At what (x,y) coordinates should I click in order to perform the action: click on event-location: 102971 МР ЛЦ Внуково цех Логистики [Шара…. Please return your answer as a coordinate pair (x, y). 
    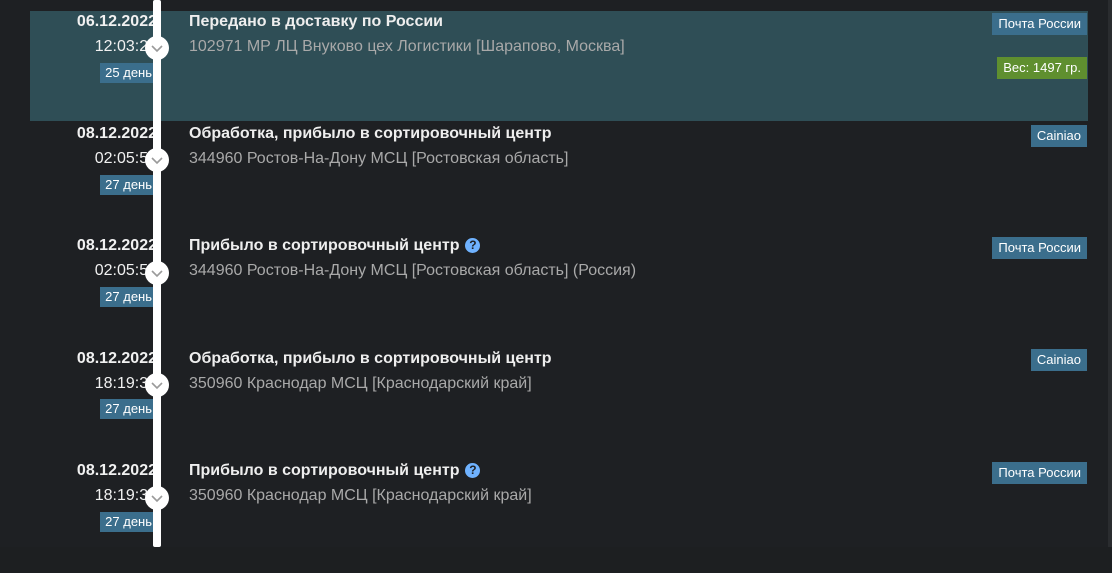
    Looking at the image, I should click on (407, 46).